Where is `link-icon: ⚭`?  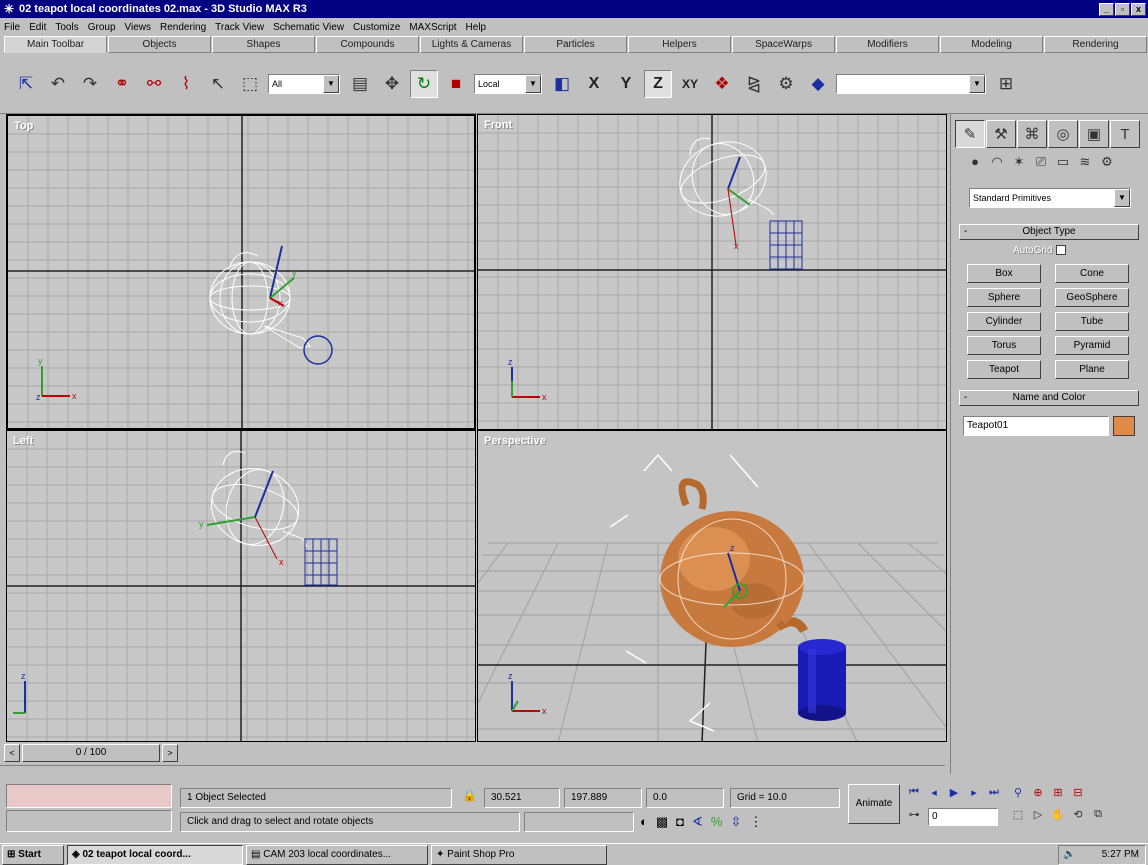
link-icon: ⚭ is located at coordinates (122, 84).